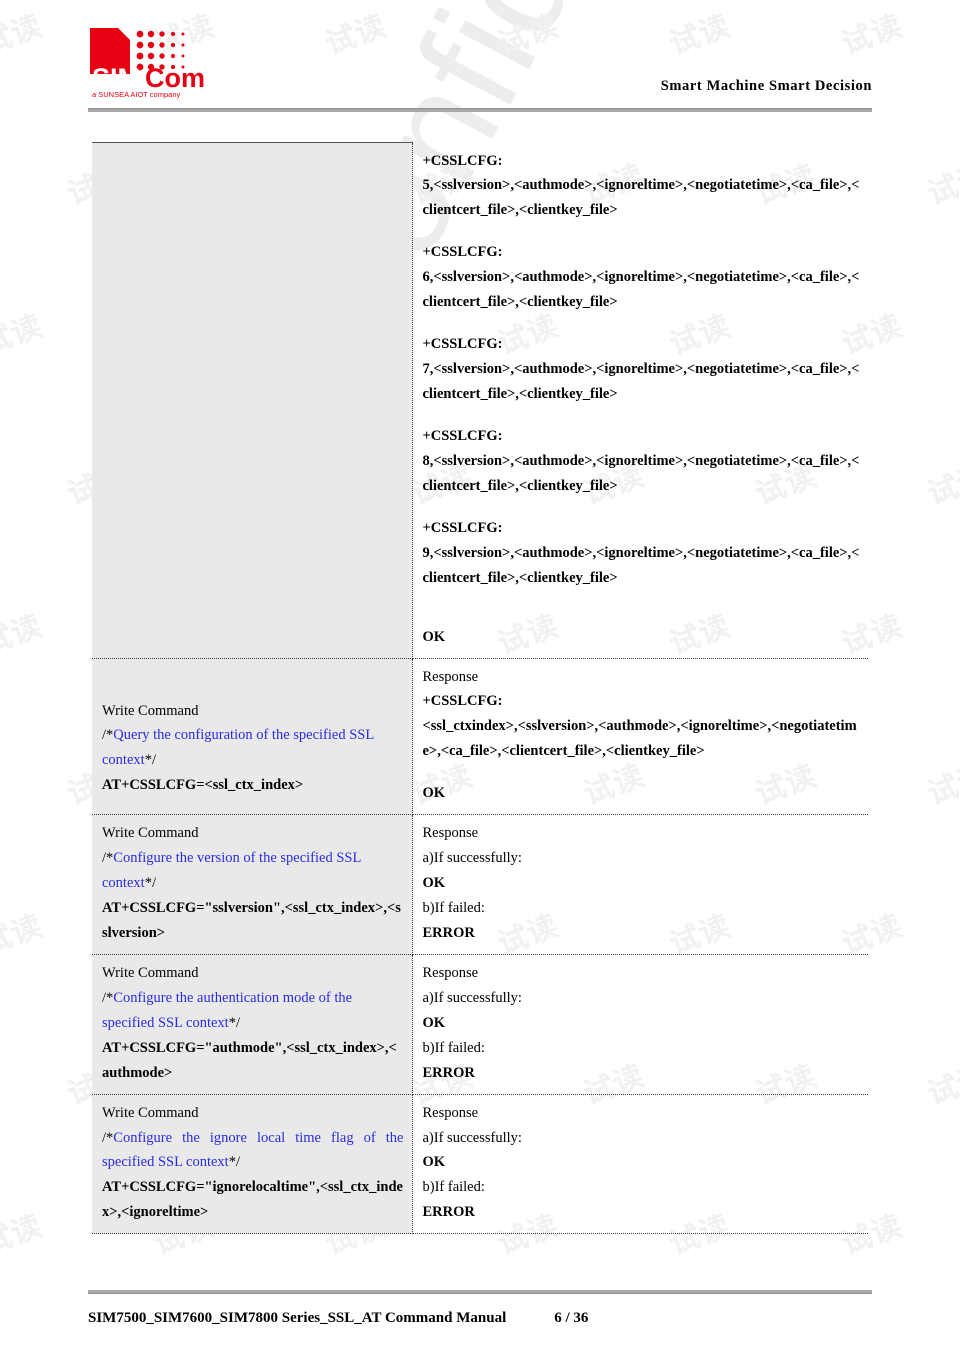 This screenshot has height=1357, width=960. I want to click on command-cell, so click(252, 400).